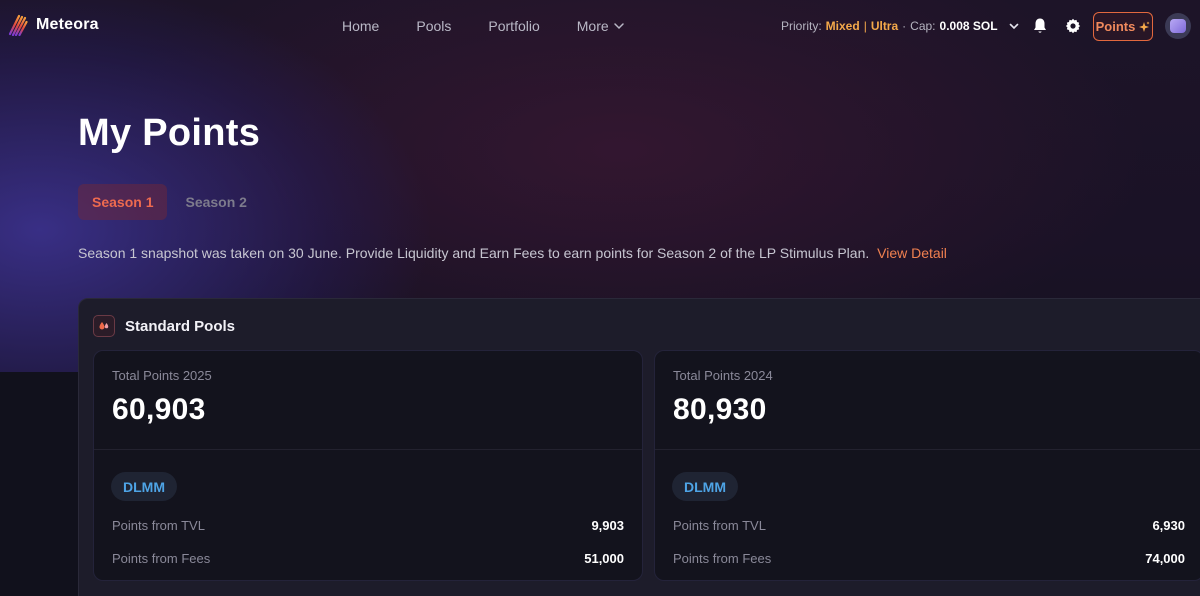 The width and height of the screenshot is (1200, 596). What do you see at coordinates (18, 25) in the screenshot?
I see `meteora-logo-icon` at bounding box center [18, 25].